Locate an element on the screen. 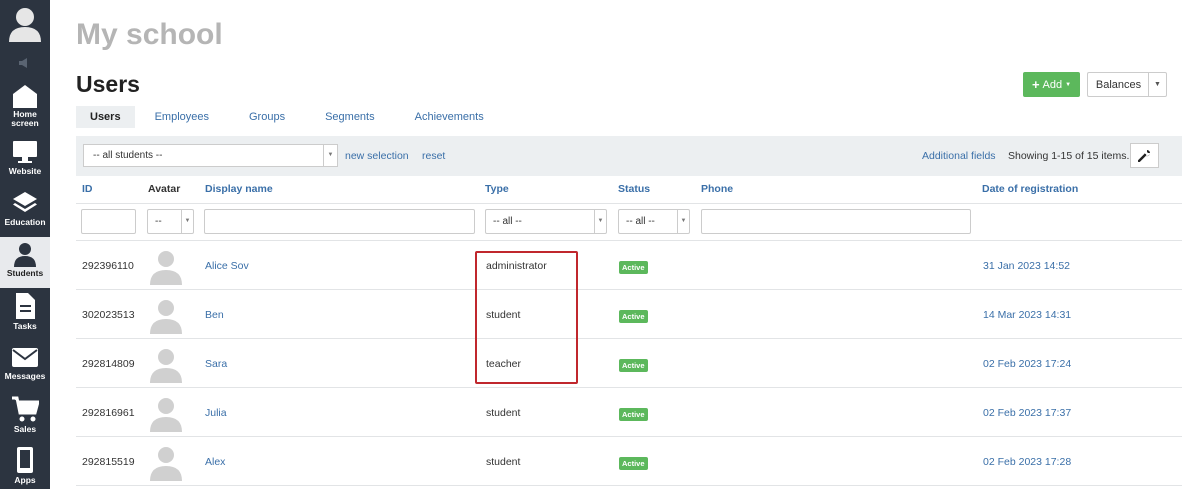  cell-date: 14 Mar 2023 14:31 is located at coordinates (1027, 315).